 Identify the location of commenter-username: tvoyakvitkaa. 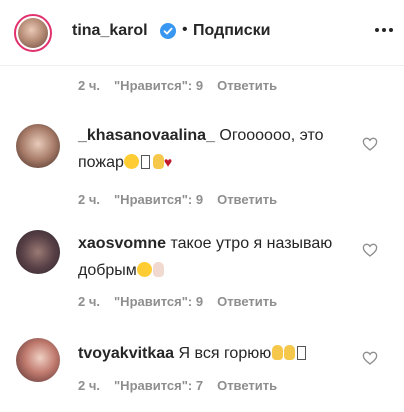
(126, 353).